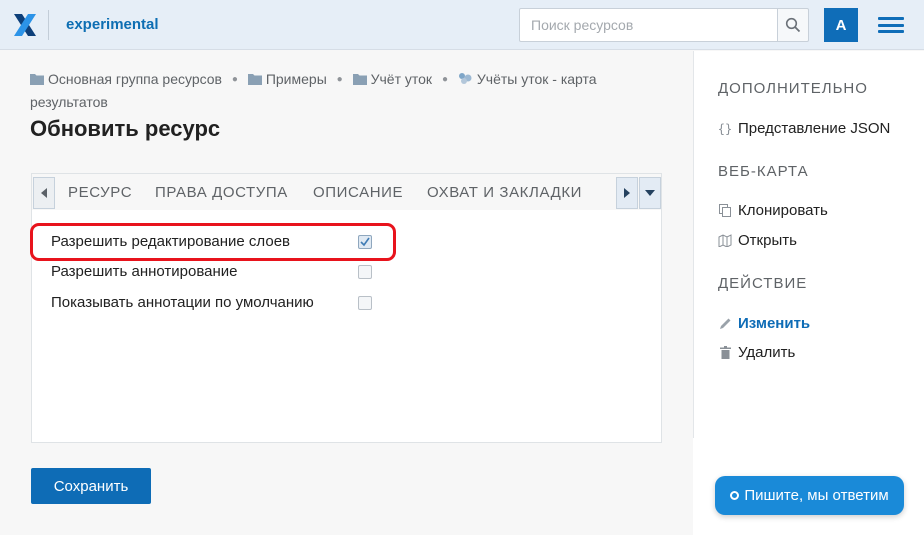 The width and height of the screenshot is (924, 535). I want to click on option-row-show-annotations: Показывать аннотации по умолчанию, so click(216, 303).